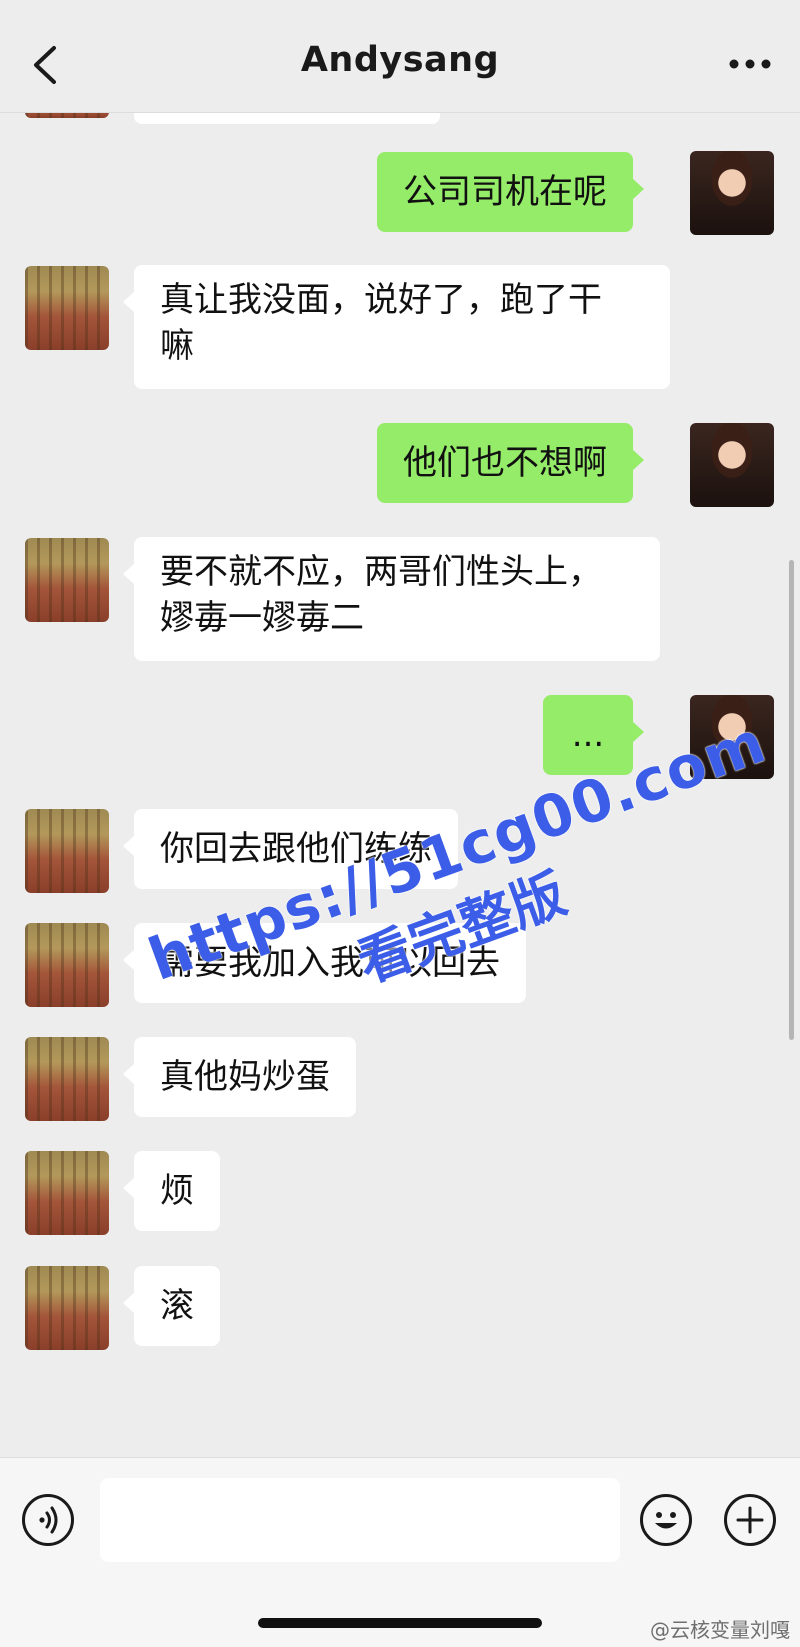  I want to click on chat-title: Andysang, so click(400, 60).